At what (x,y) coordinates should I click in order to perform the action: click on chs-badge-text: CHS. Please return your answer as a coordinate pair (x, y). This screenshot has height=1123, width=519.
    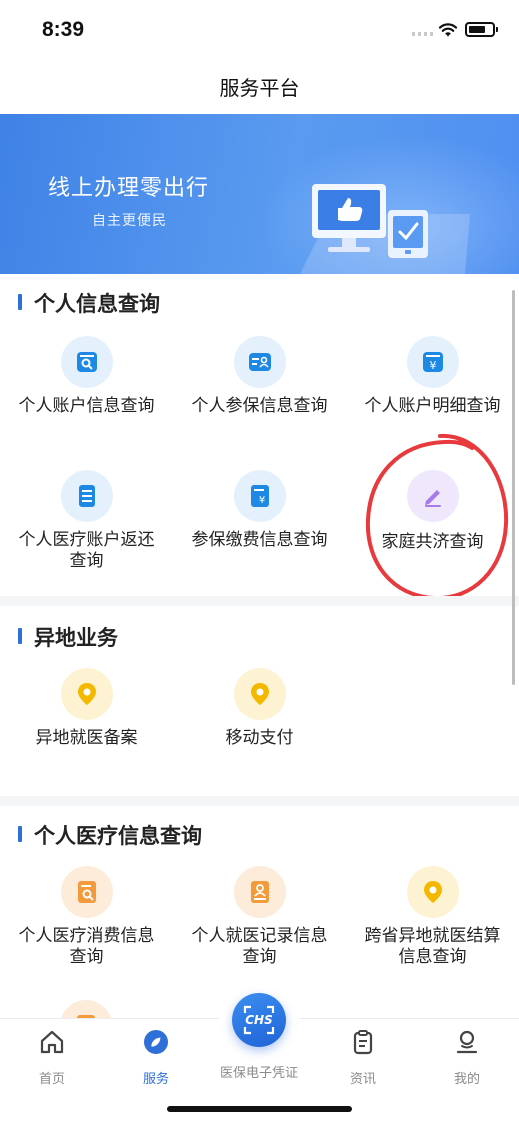
    Looking at the image, I should click on (259, 1020).